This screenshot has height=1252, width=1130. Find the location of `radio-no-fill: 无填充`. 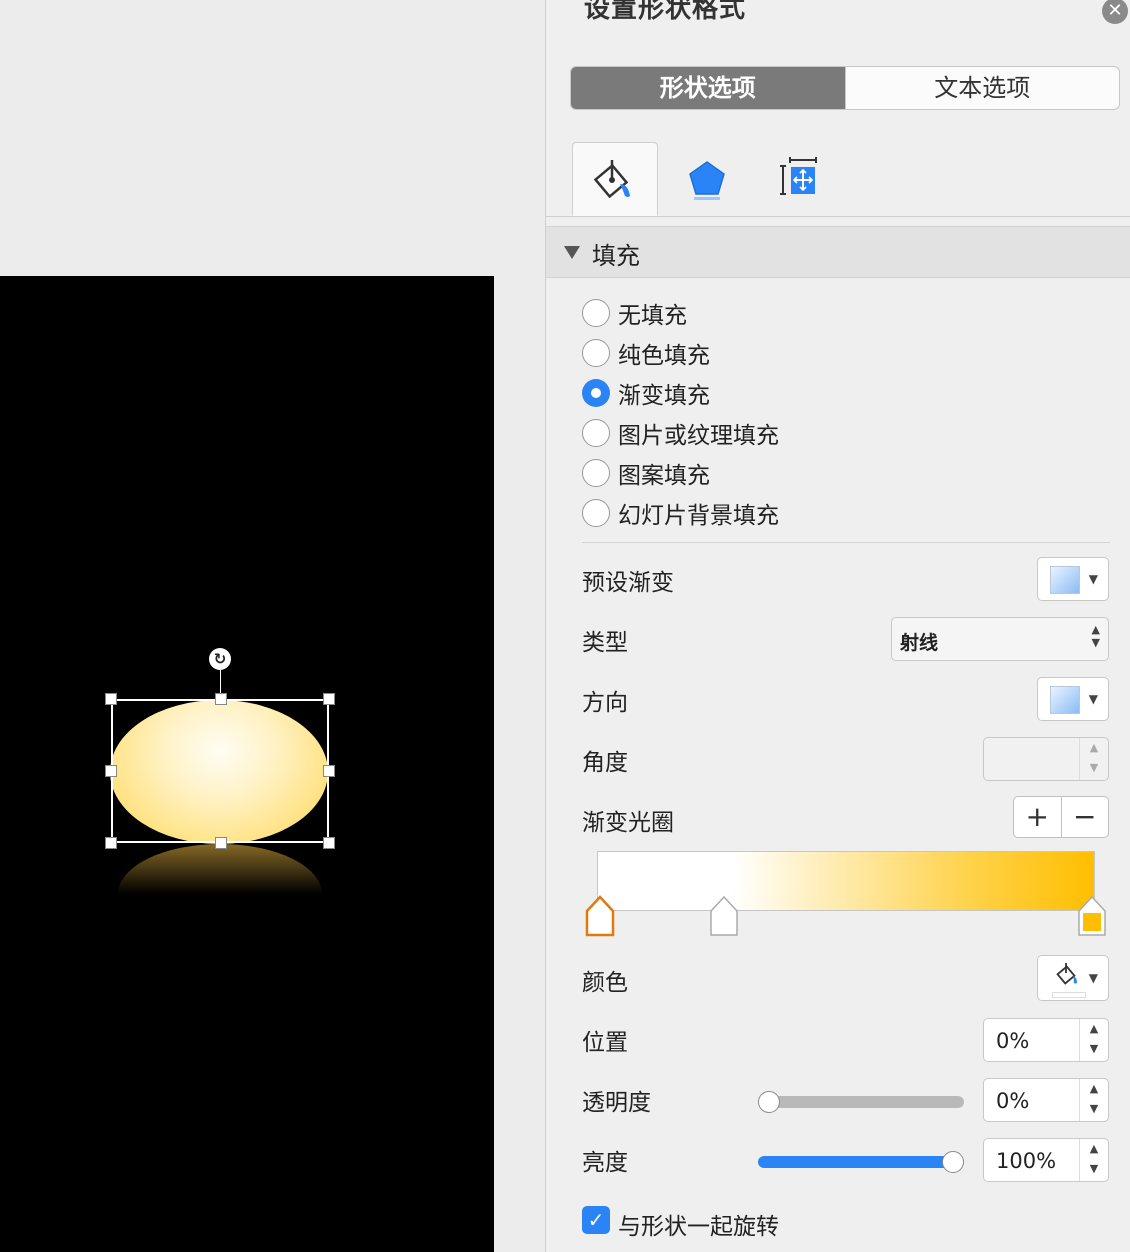

radio-no-fill: 无填充 is located at coordinates (634, 313).